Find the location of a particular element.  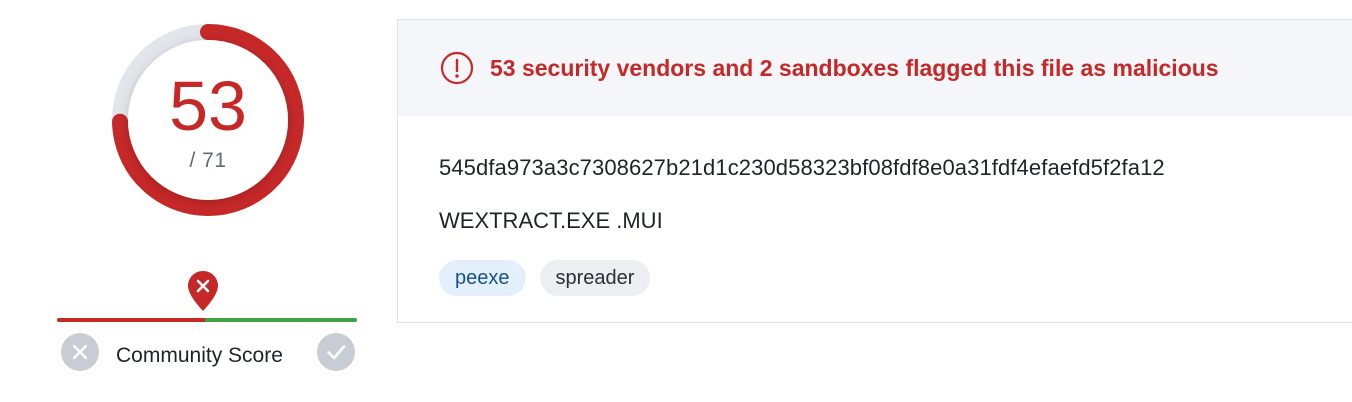

score-readout: 53 / 71 is located at coordinates (208, 120).